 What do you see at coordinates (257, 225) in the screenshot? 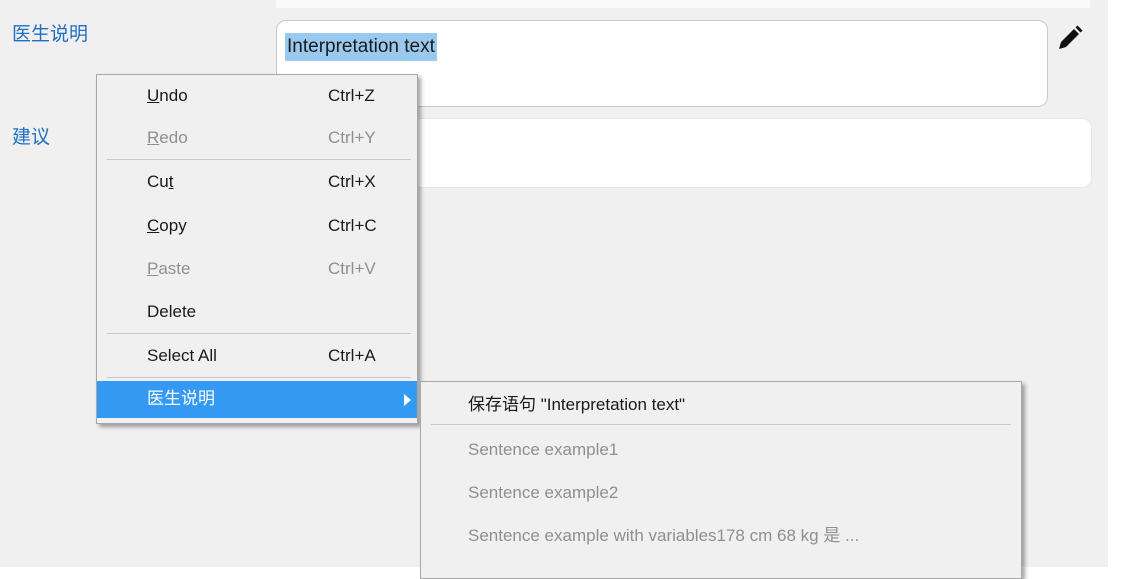
I see `menu-item-copy: Copy Ctrl+C` at bounding box center [257, 225].